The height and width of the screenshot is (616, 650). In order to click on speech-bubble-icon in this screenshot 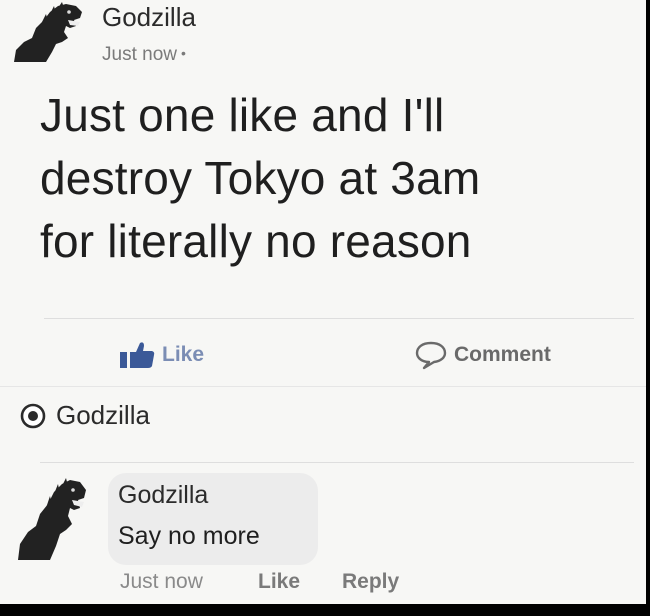, I will do `click(431, 355)`.